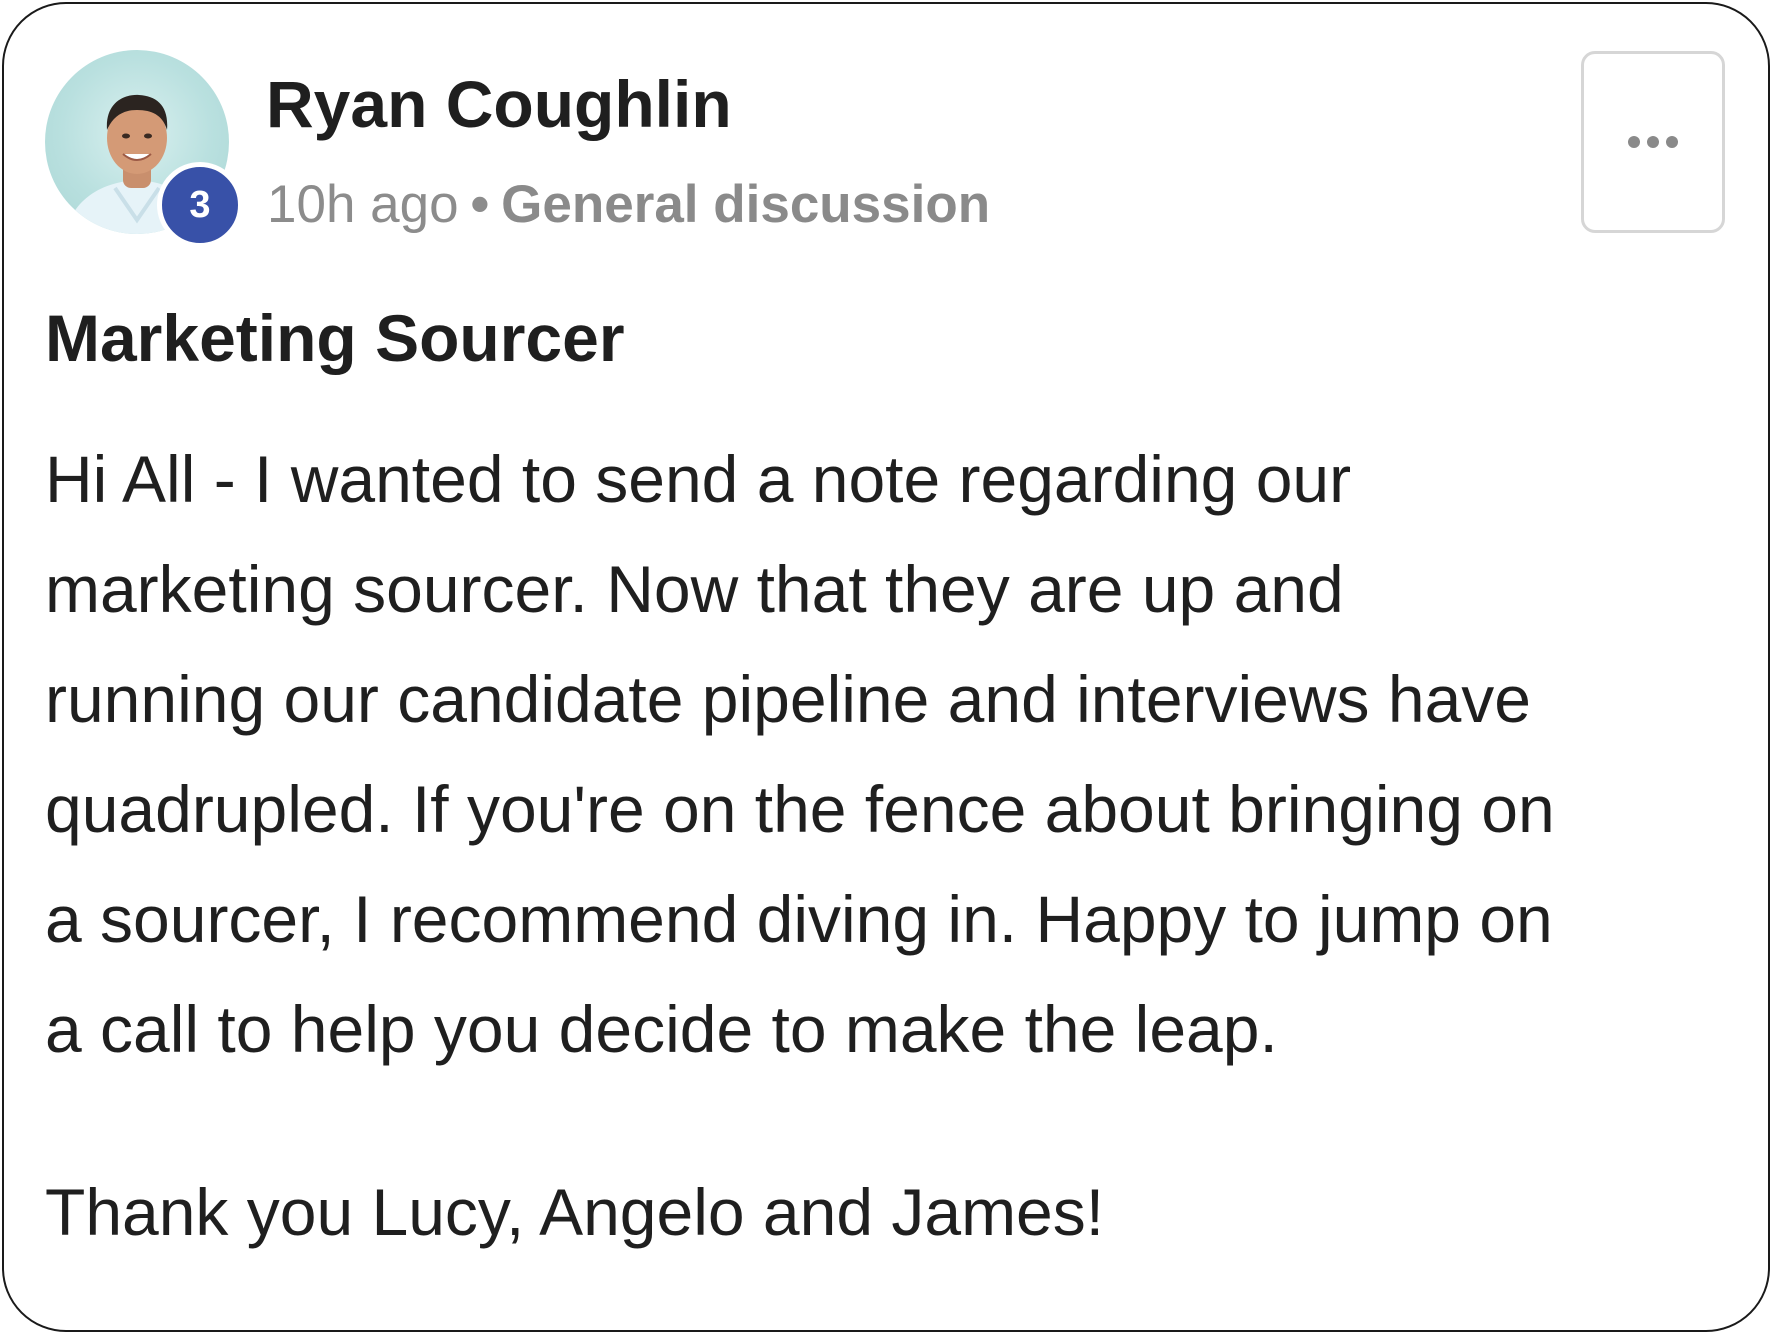 The image size is (1776, 1338). I want to click on more-options-button, so click(1653, 142).